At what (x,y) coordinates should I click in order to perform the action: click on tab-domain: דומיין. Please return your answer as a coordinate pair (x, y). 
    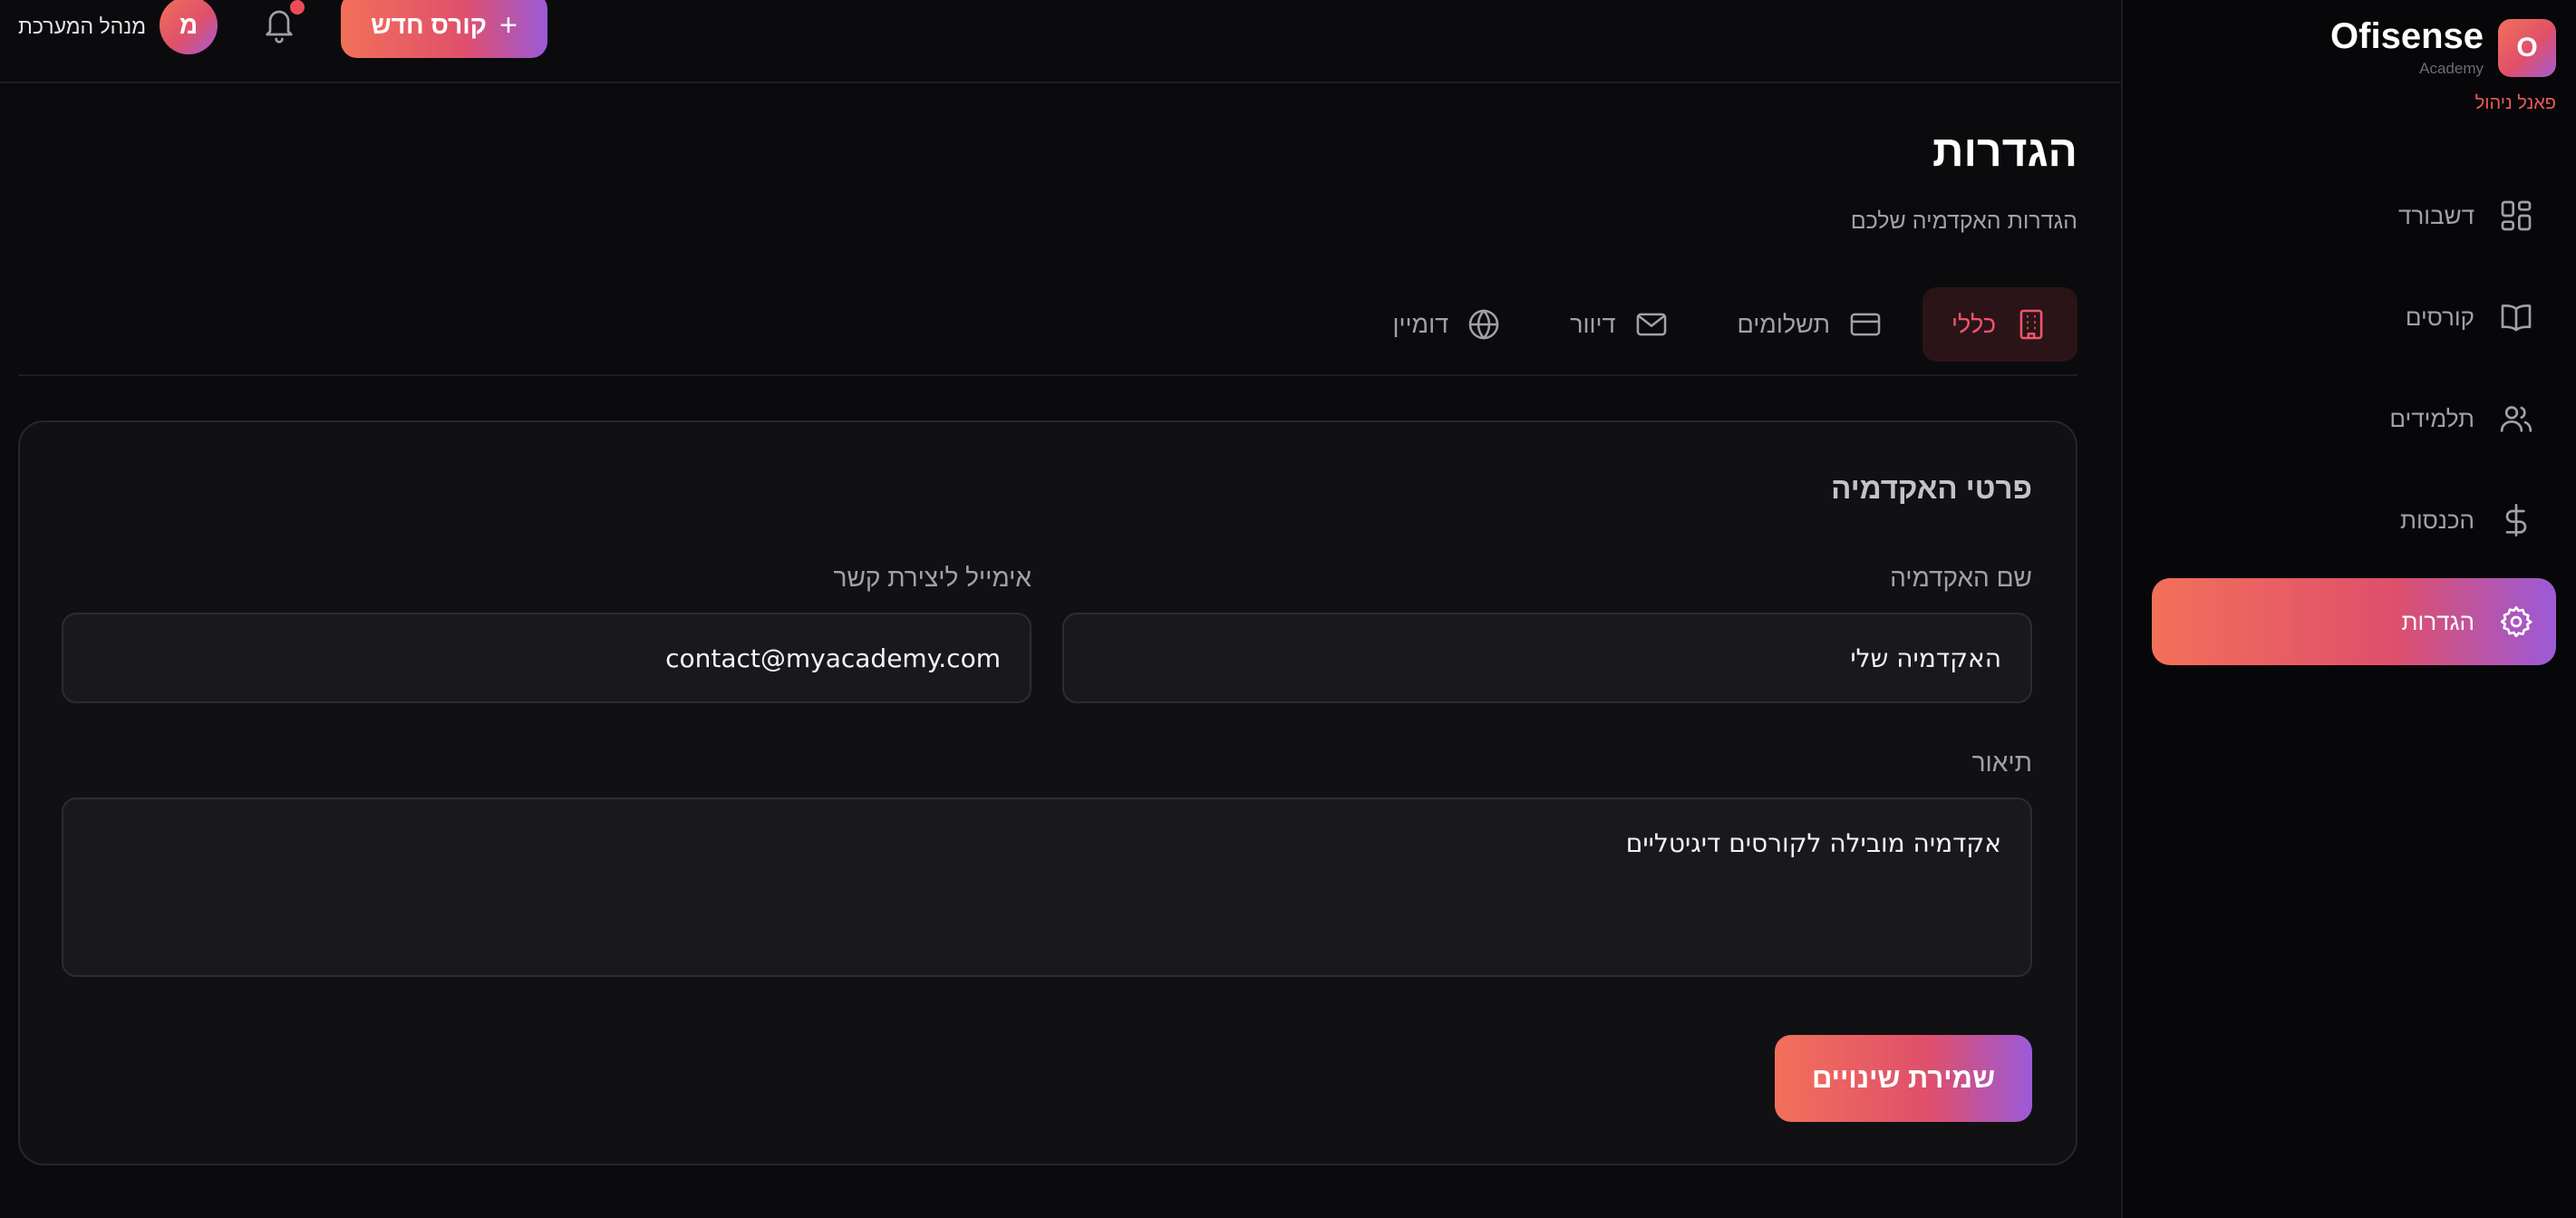
    Looking at the image, I should click on (1447, 324).